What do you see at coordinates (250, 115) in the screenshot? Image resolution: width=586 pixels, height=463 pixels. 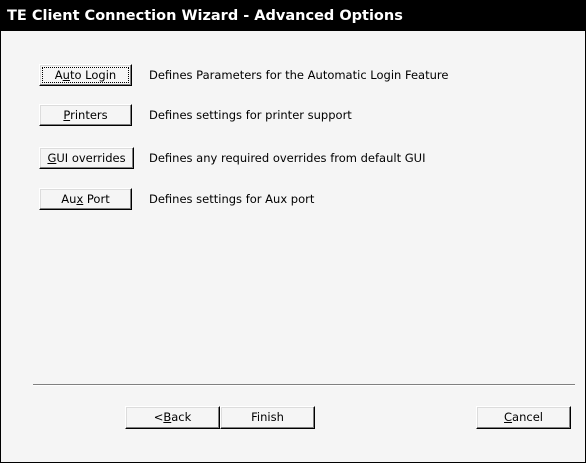 I see `printers-description: Defines settings for printer support` at bounding box center [250, 115].